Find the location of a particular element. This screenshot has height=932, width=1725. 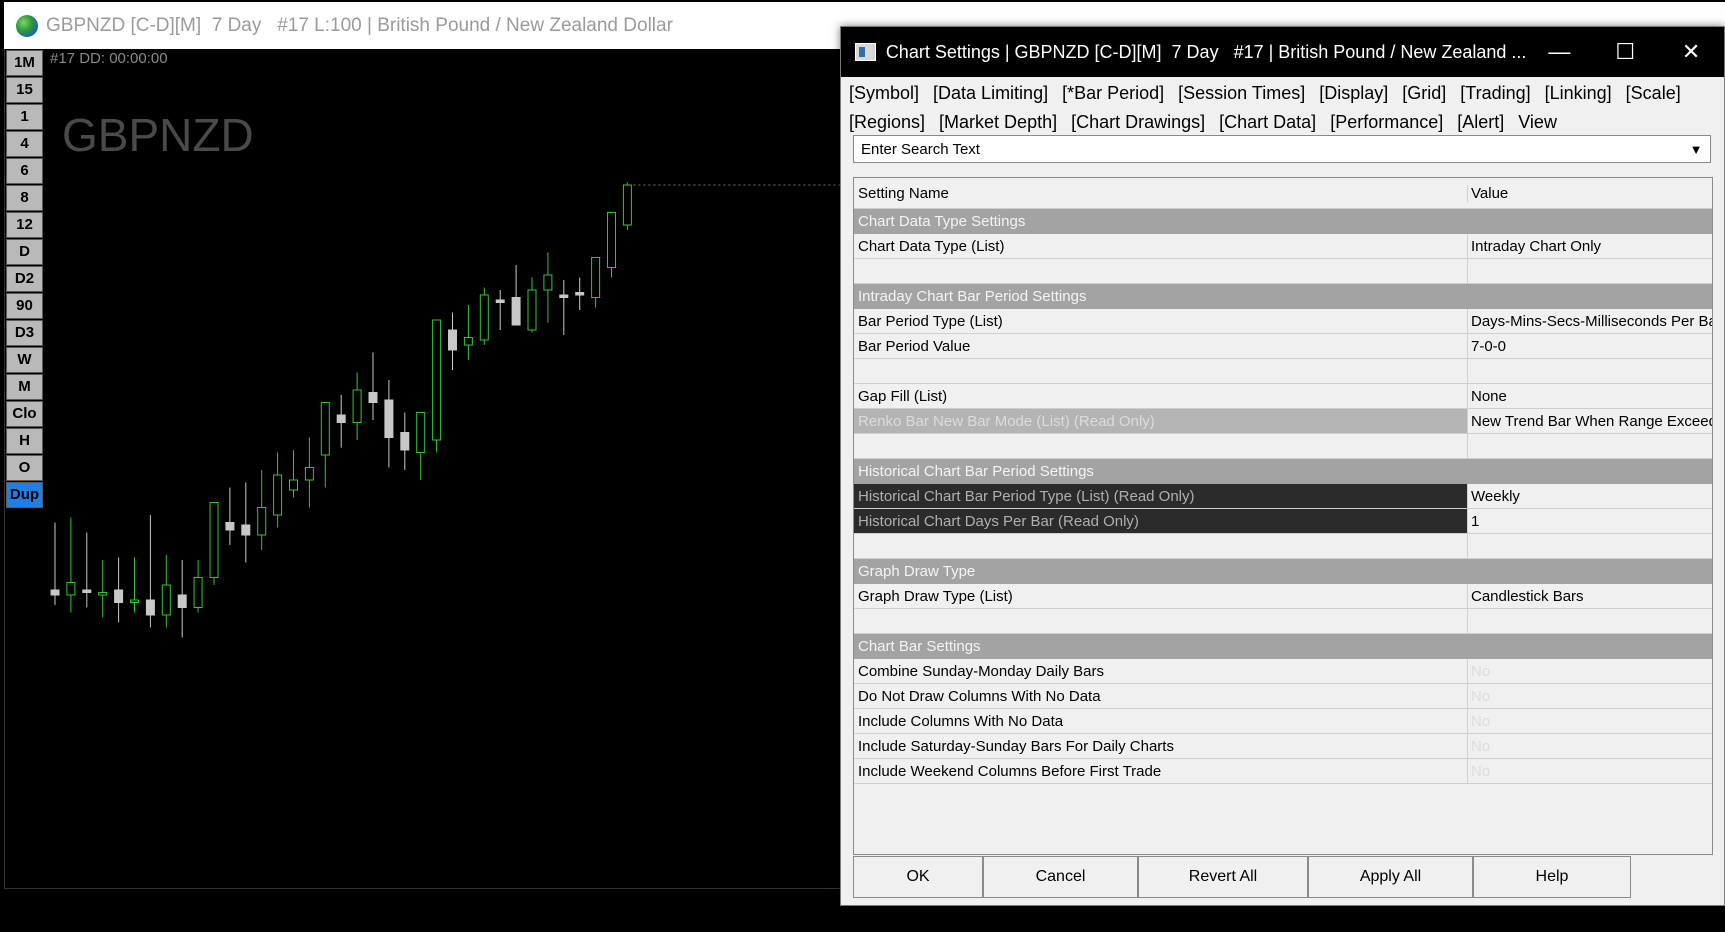

section-header-row: Historical Chart Bar Period Settings is located at coordinates (1283, 471).